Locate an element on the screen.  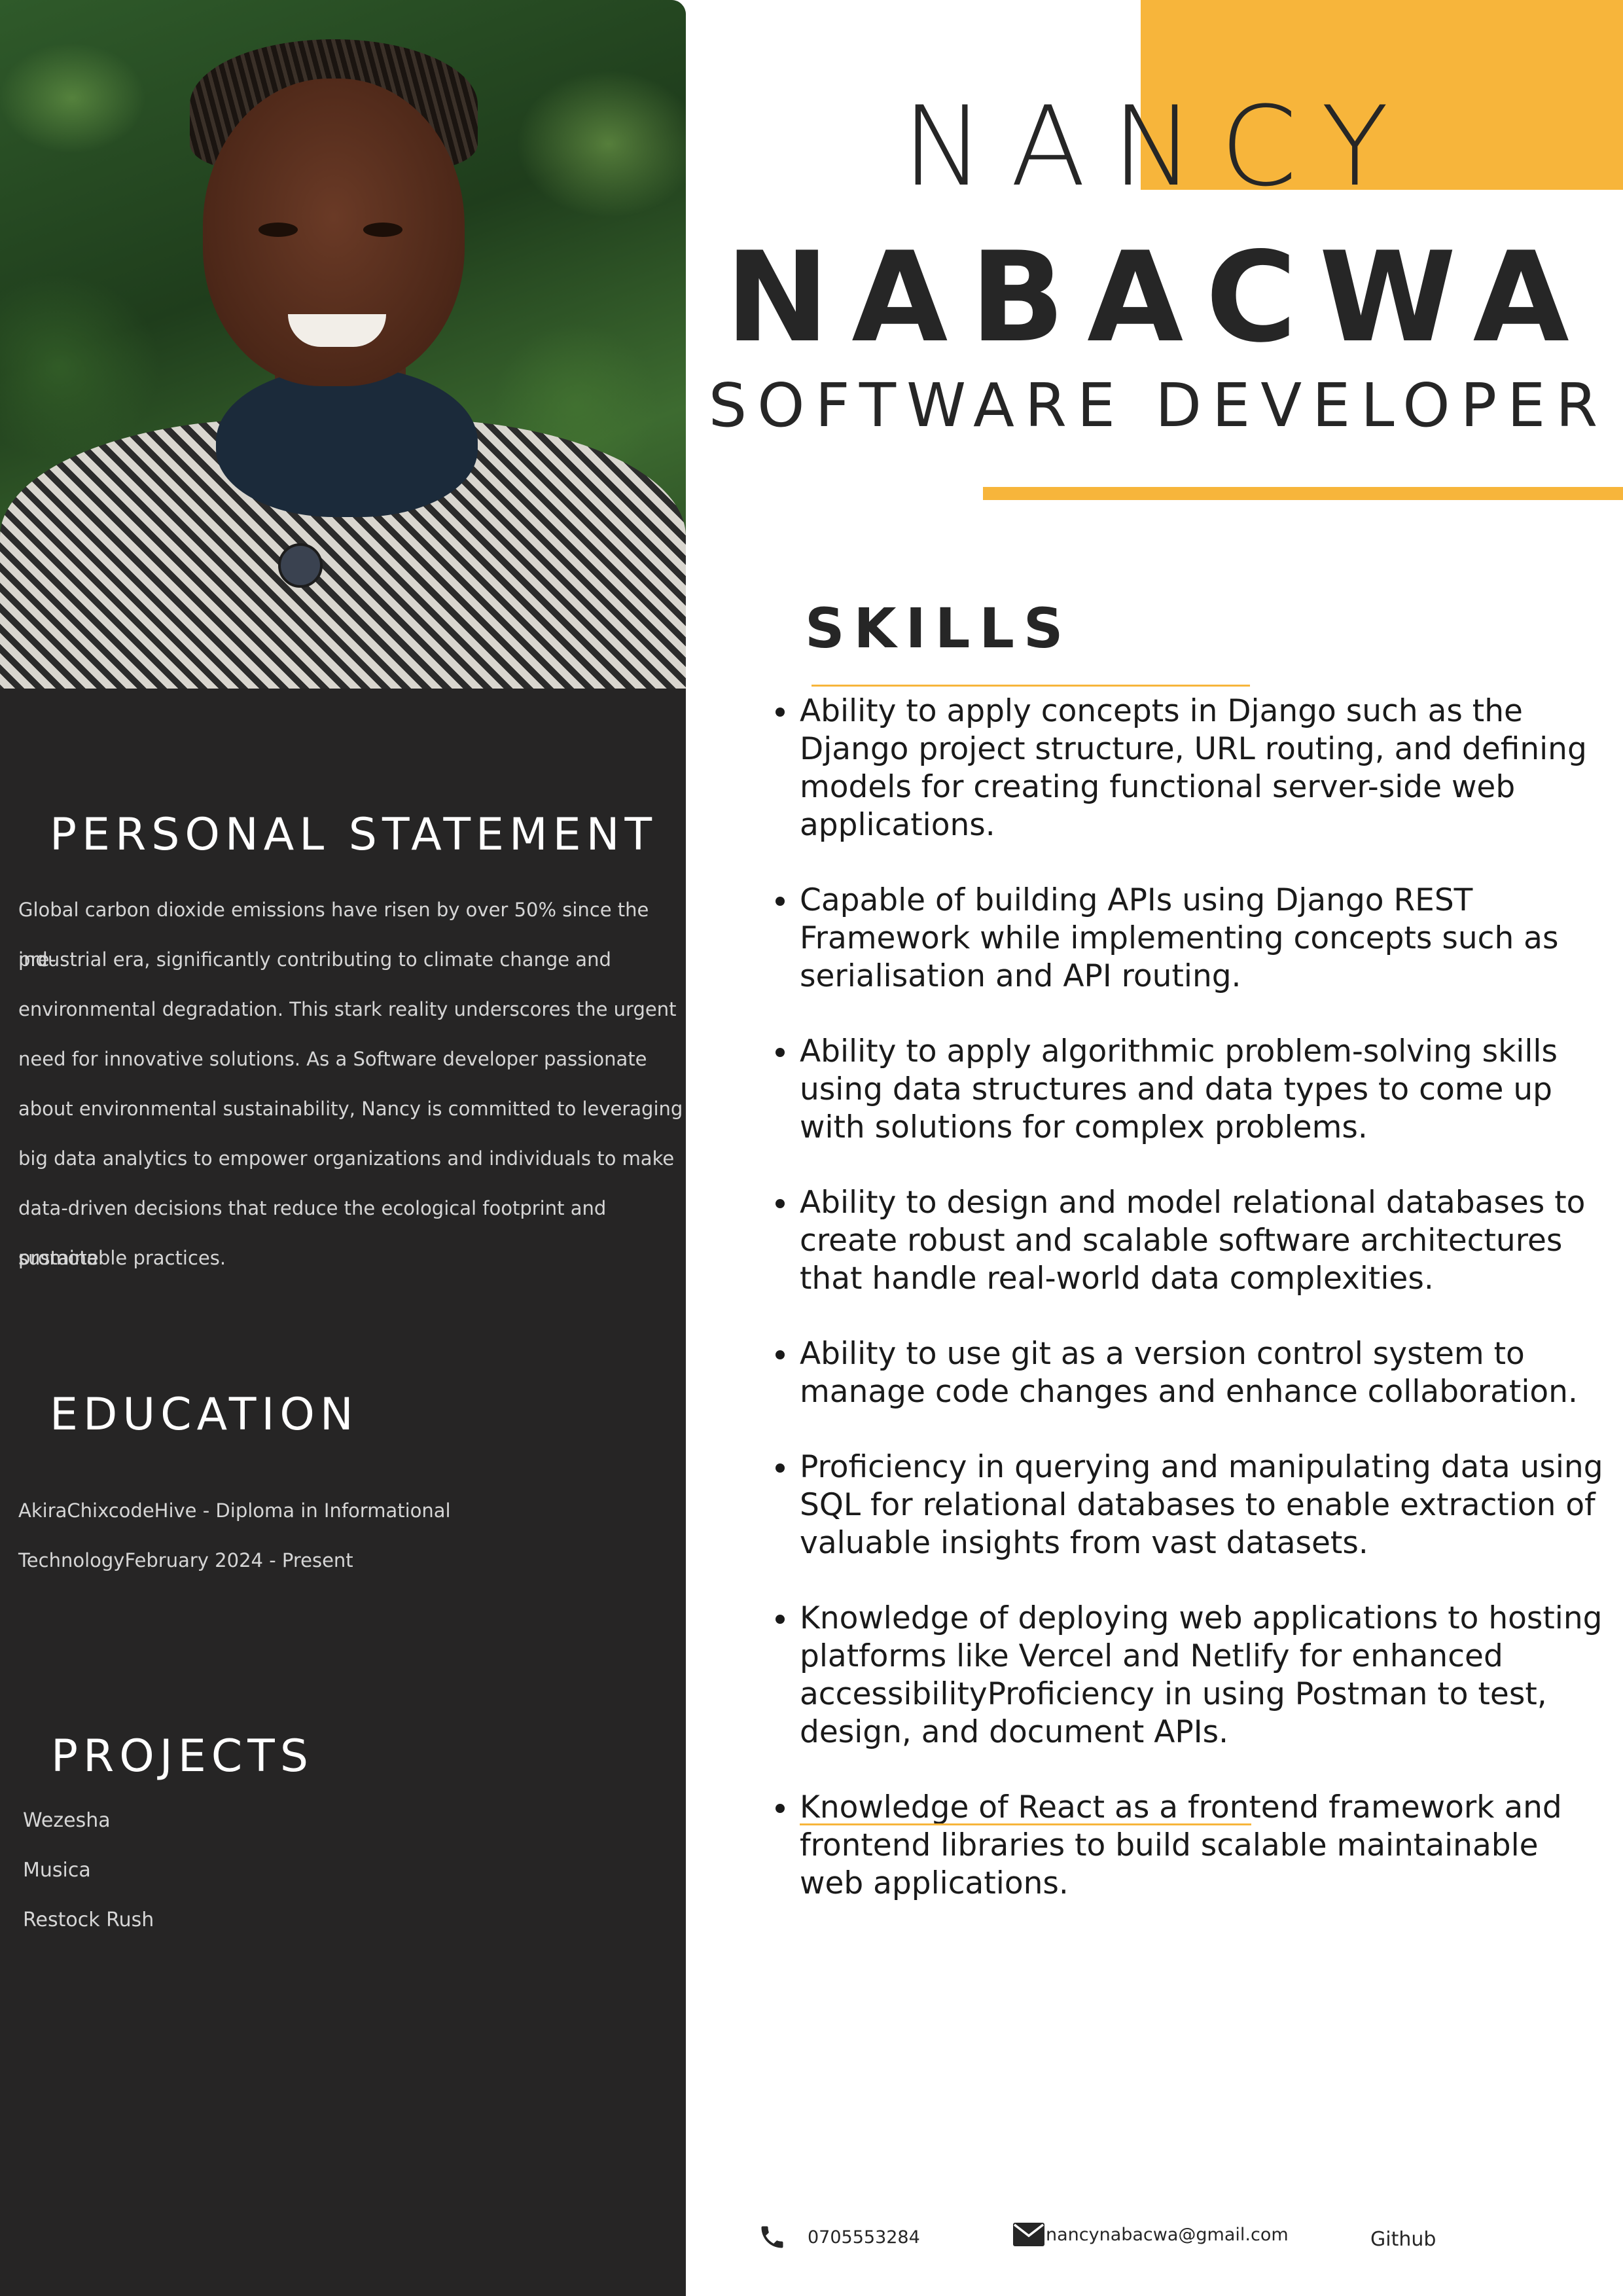
skills-underline is located at coordinates (1031, 686).